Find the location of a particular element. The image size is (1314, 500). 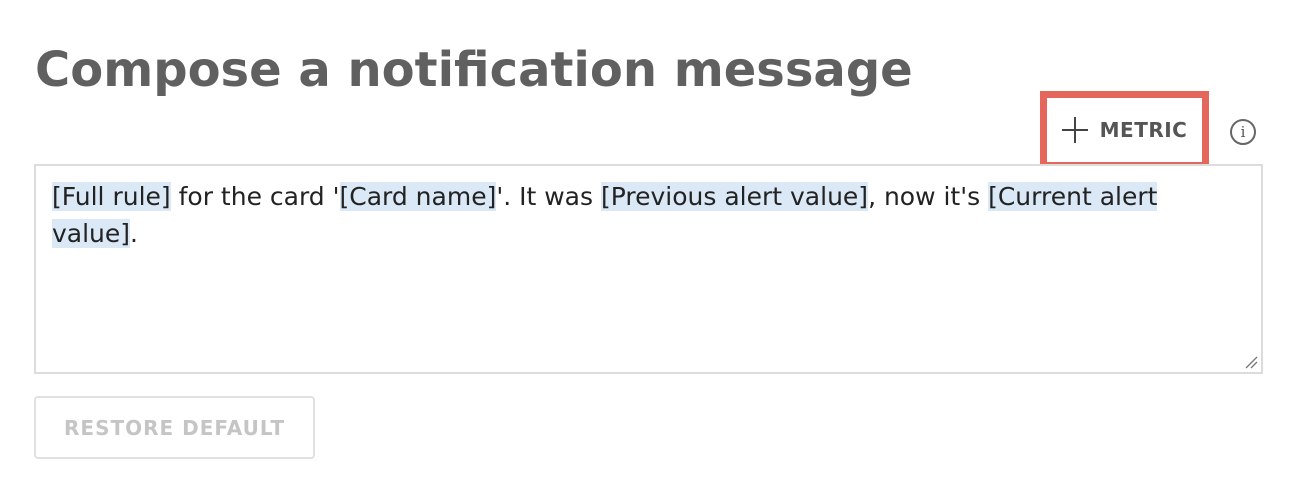

message-text-segment: . is located at coordinates (134, 233).